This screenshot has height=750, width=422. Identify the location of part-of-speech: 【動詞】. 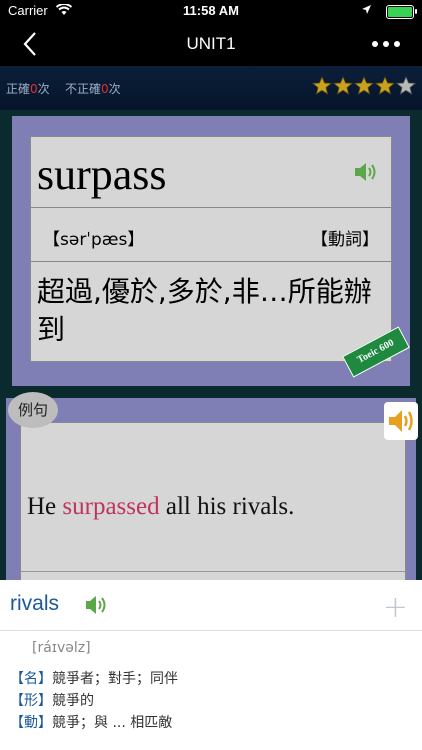
(345, 240).